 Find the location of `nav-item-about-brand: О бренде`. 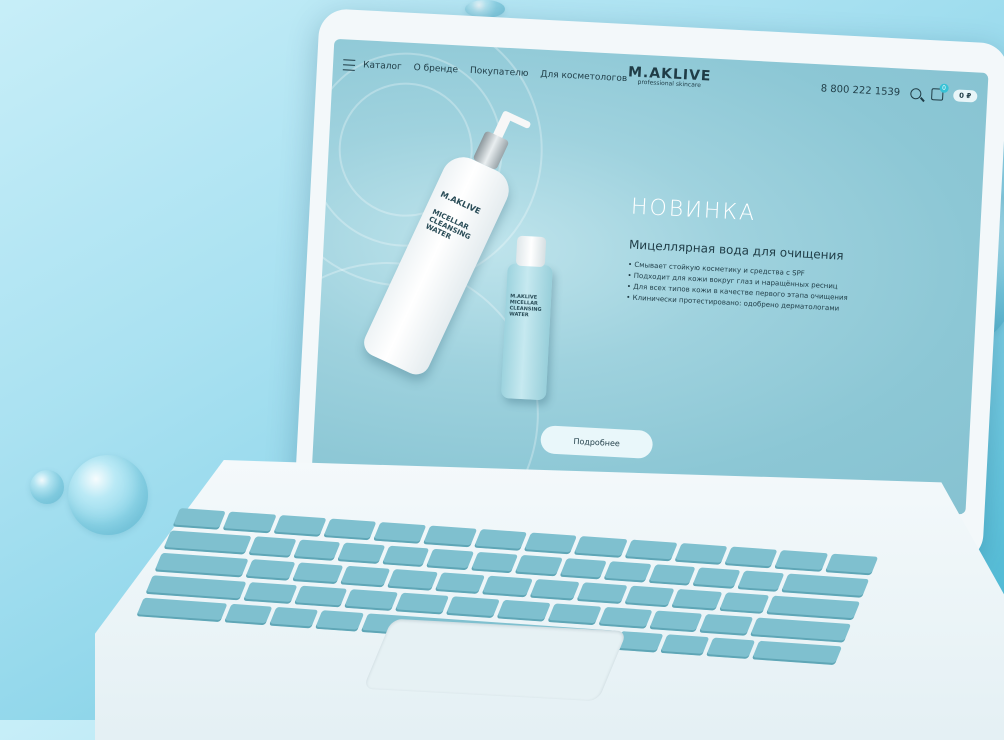

nav-item-about-brand: О бренде is located at coordinates (435, 69).